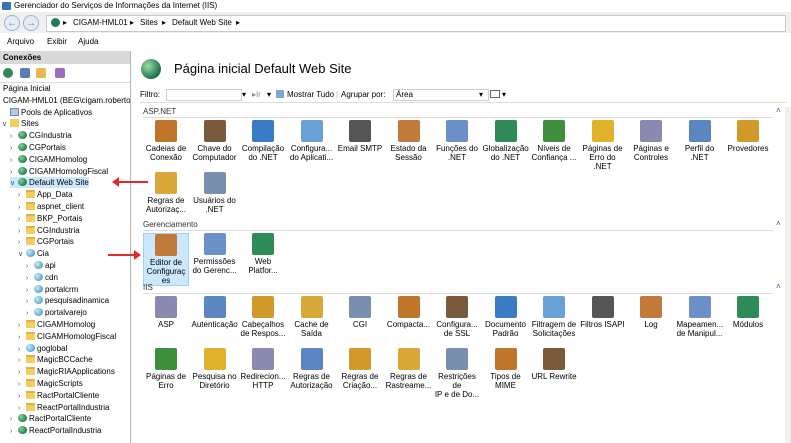 Image resolution: width=791 pixels, height=443 pixels. Describe the element at coordinates (67, 300) in the screenshot. I see `tree-item: › pesquisadinamica` at that location.